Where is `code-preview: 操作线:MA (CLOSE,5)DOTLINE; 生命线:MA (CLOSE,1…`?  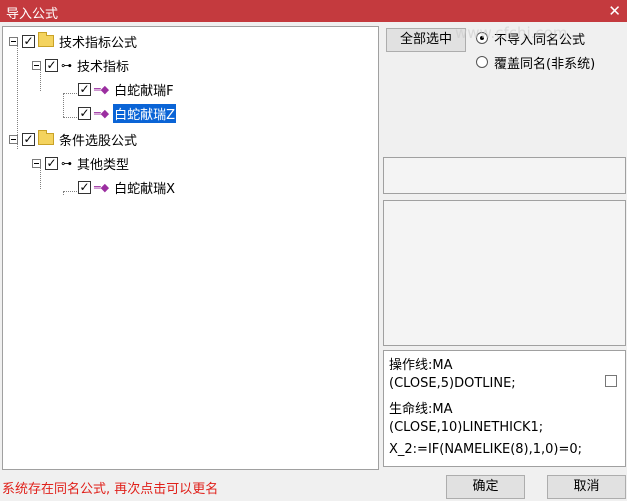 code-preview: 操作线:MA (CLOSE,5)DOTLINE; 生命线:MA (CLOSE,1… is located at coordinates (504, 408).